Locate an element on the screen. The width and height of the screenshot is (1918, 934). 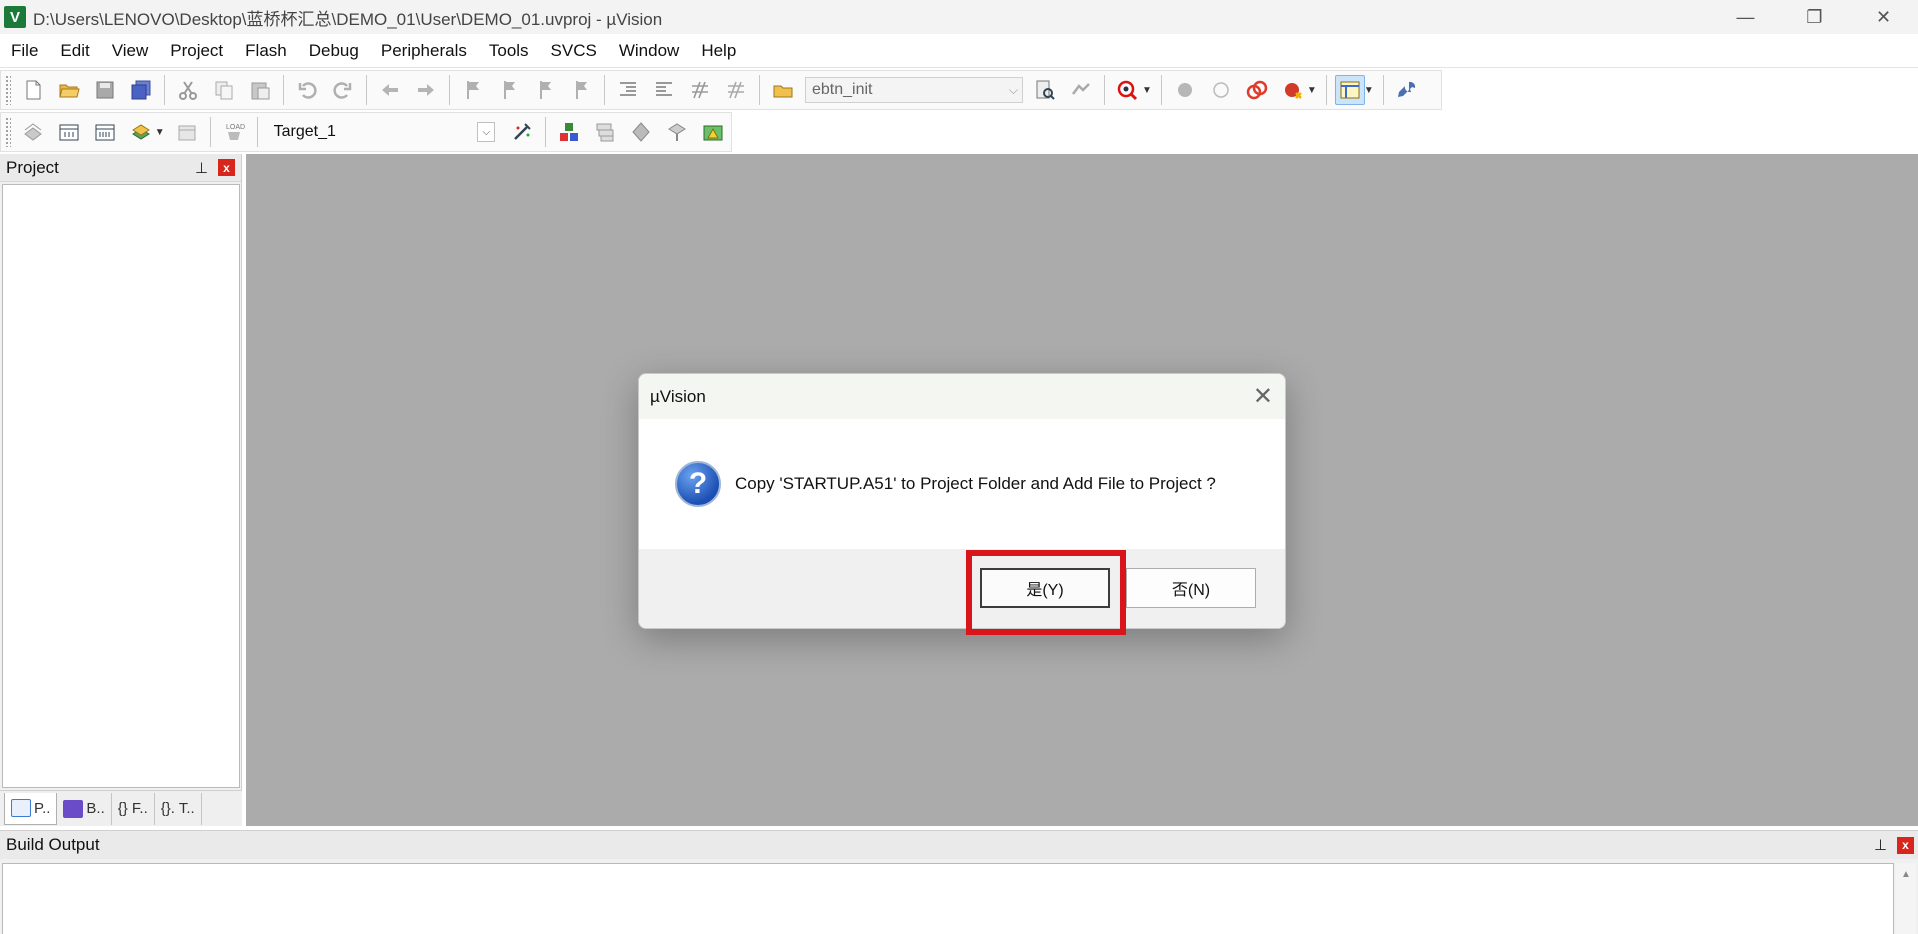
tab-books-label: B.. is located at coordinates (95, 808).